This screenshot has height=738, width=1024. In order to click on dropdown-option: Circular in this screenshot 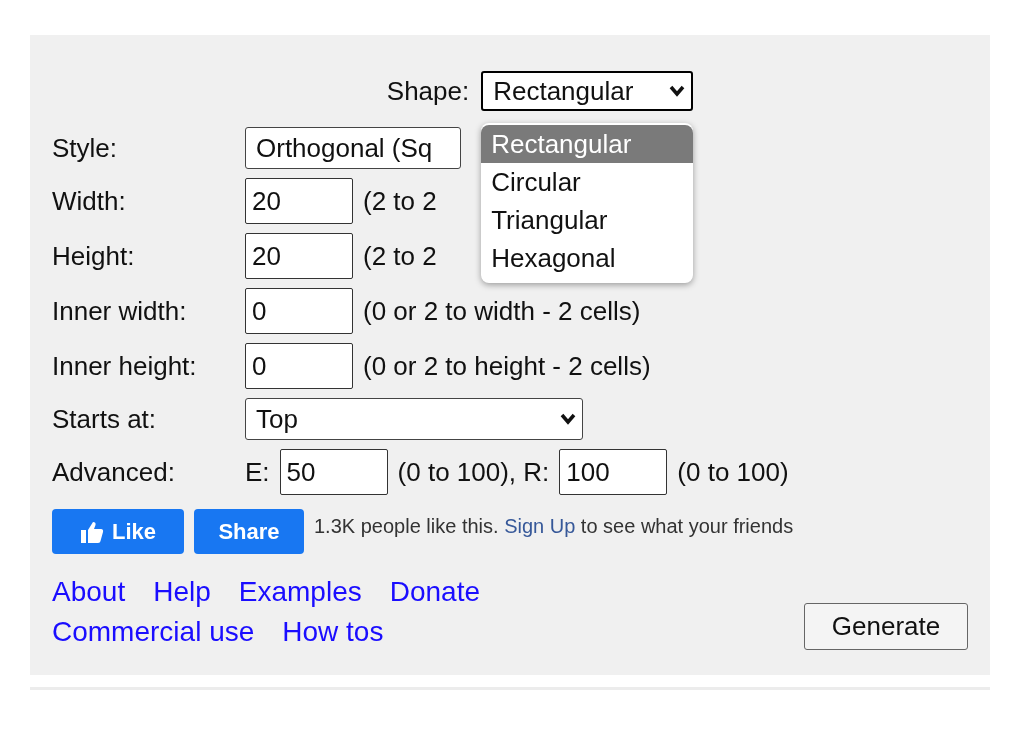, I will do `click(587, 182)`.